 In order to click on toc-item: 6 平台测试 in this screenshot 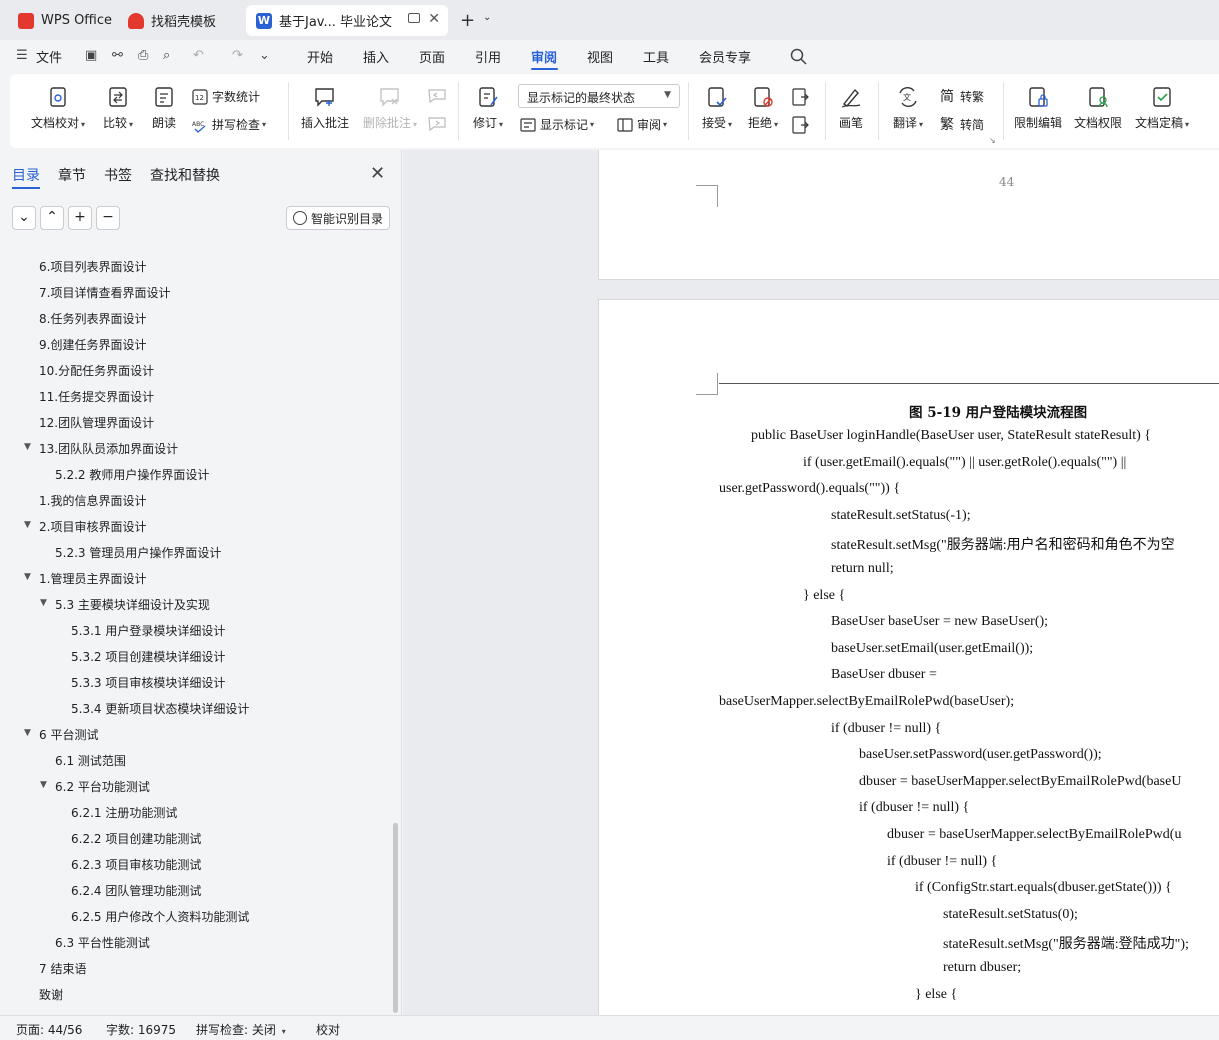, I will do `click(68, 736)`.